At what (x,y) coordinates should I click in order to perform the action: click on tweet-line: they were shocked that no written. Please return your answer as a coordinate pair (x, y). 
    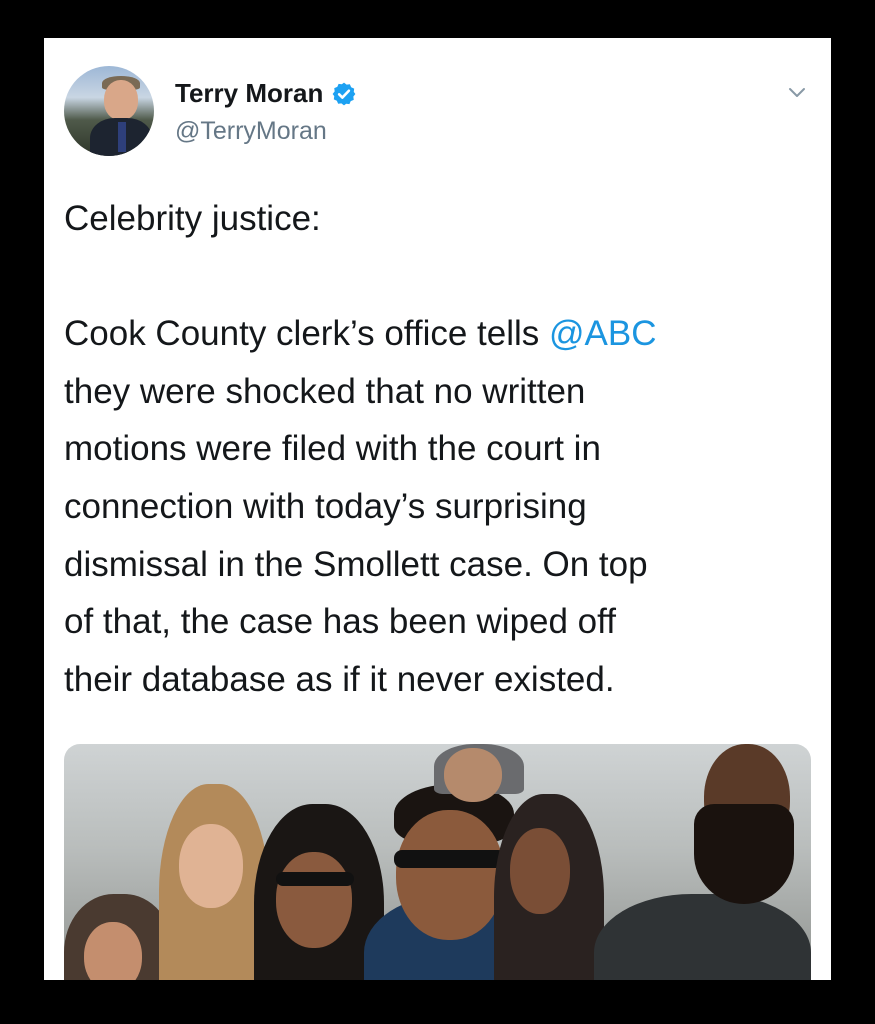
    Looking at the image, I should click on (325, 391).